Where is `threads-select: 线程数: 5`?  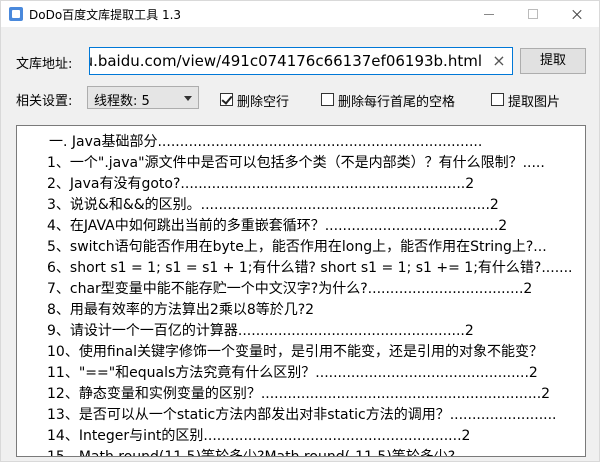
threads-select: 线程数: 5 is located at coordinates (143, 97).